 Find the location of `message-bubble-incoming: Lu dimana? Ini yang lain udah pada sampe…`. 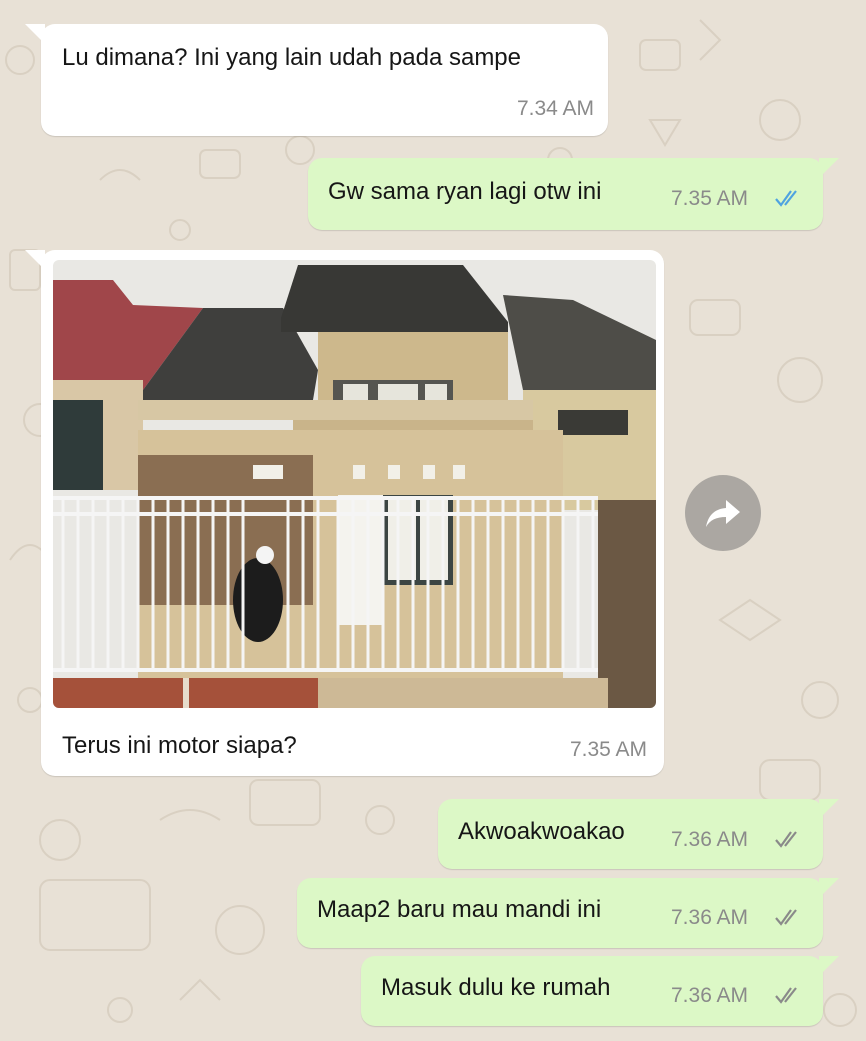

message-bubble-incoming: Lu dimana? Ini yang lain udah pada sampe… is located at coordinates (316, 80).